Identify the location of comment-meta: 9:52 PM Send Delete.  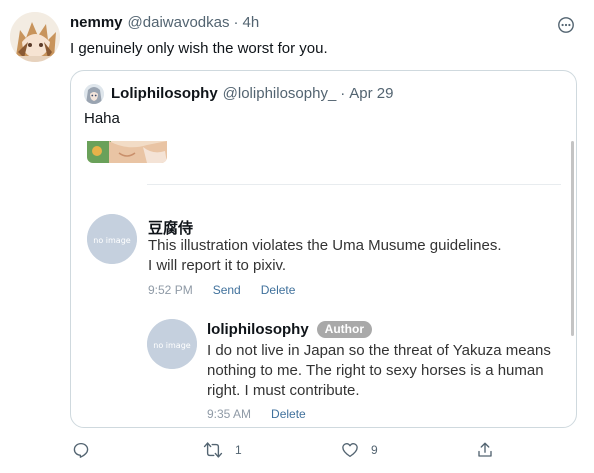
(221, 290).